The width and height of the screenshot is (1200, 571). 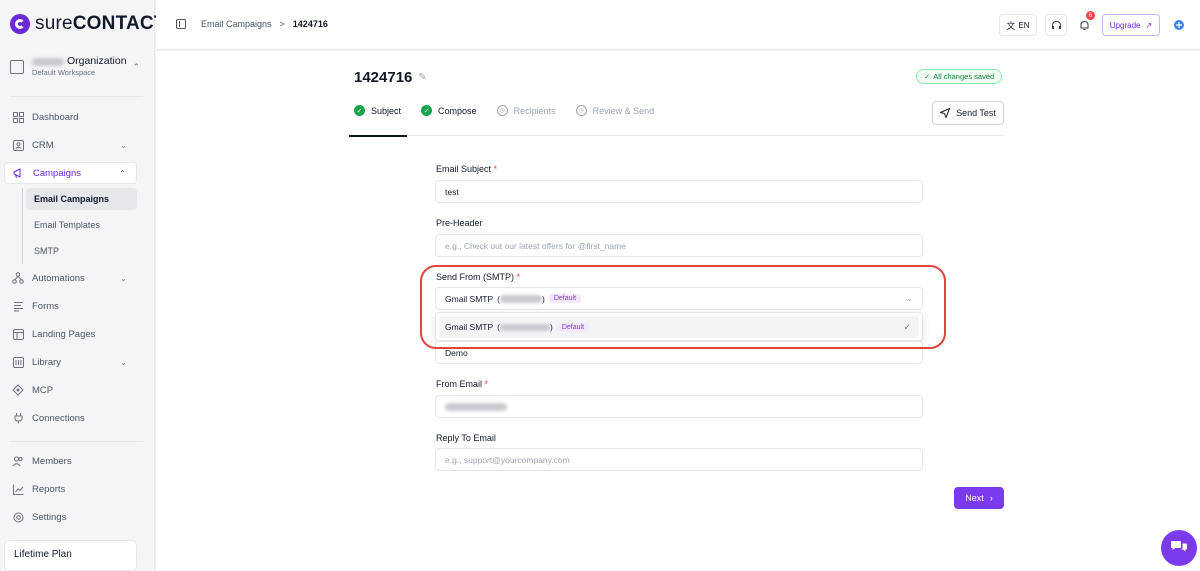 What do you see at coordinates (58, 278) in the screenshot?
I see `nav-label: Automations` at bounding box center [58, 278].